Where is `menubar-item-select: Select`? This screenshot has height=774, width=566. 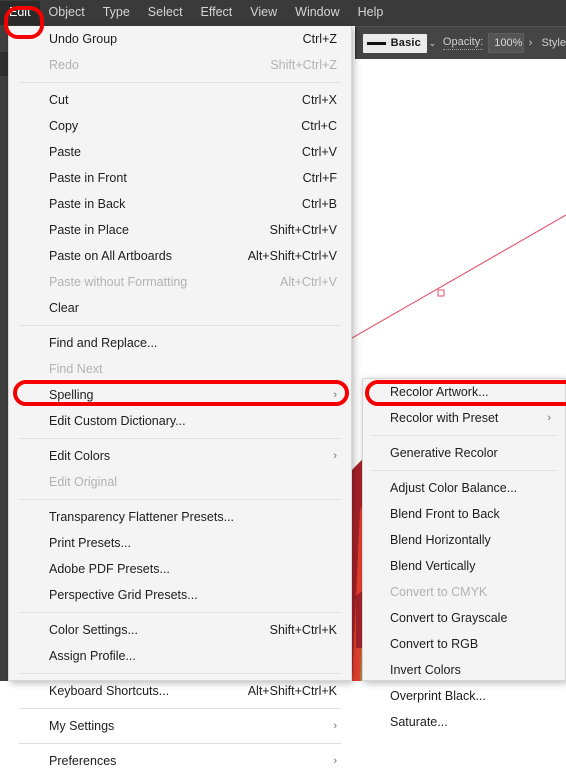 menubar-item-select: Select is located at coordinates (165, 13).